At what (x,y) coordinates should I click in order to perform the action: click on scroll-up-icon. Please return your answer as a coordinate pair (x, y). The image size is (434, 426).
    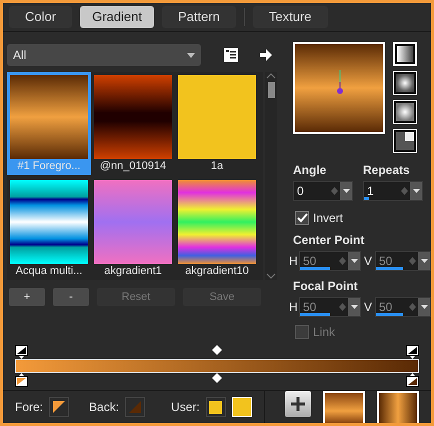
    Looking at the image, I should click on (271, 76).